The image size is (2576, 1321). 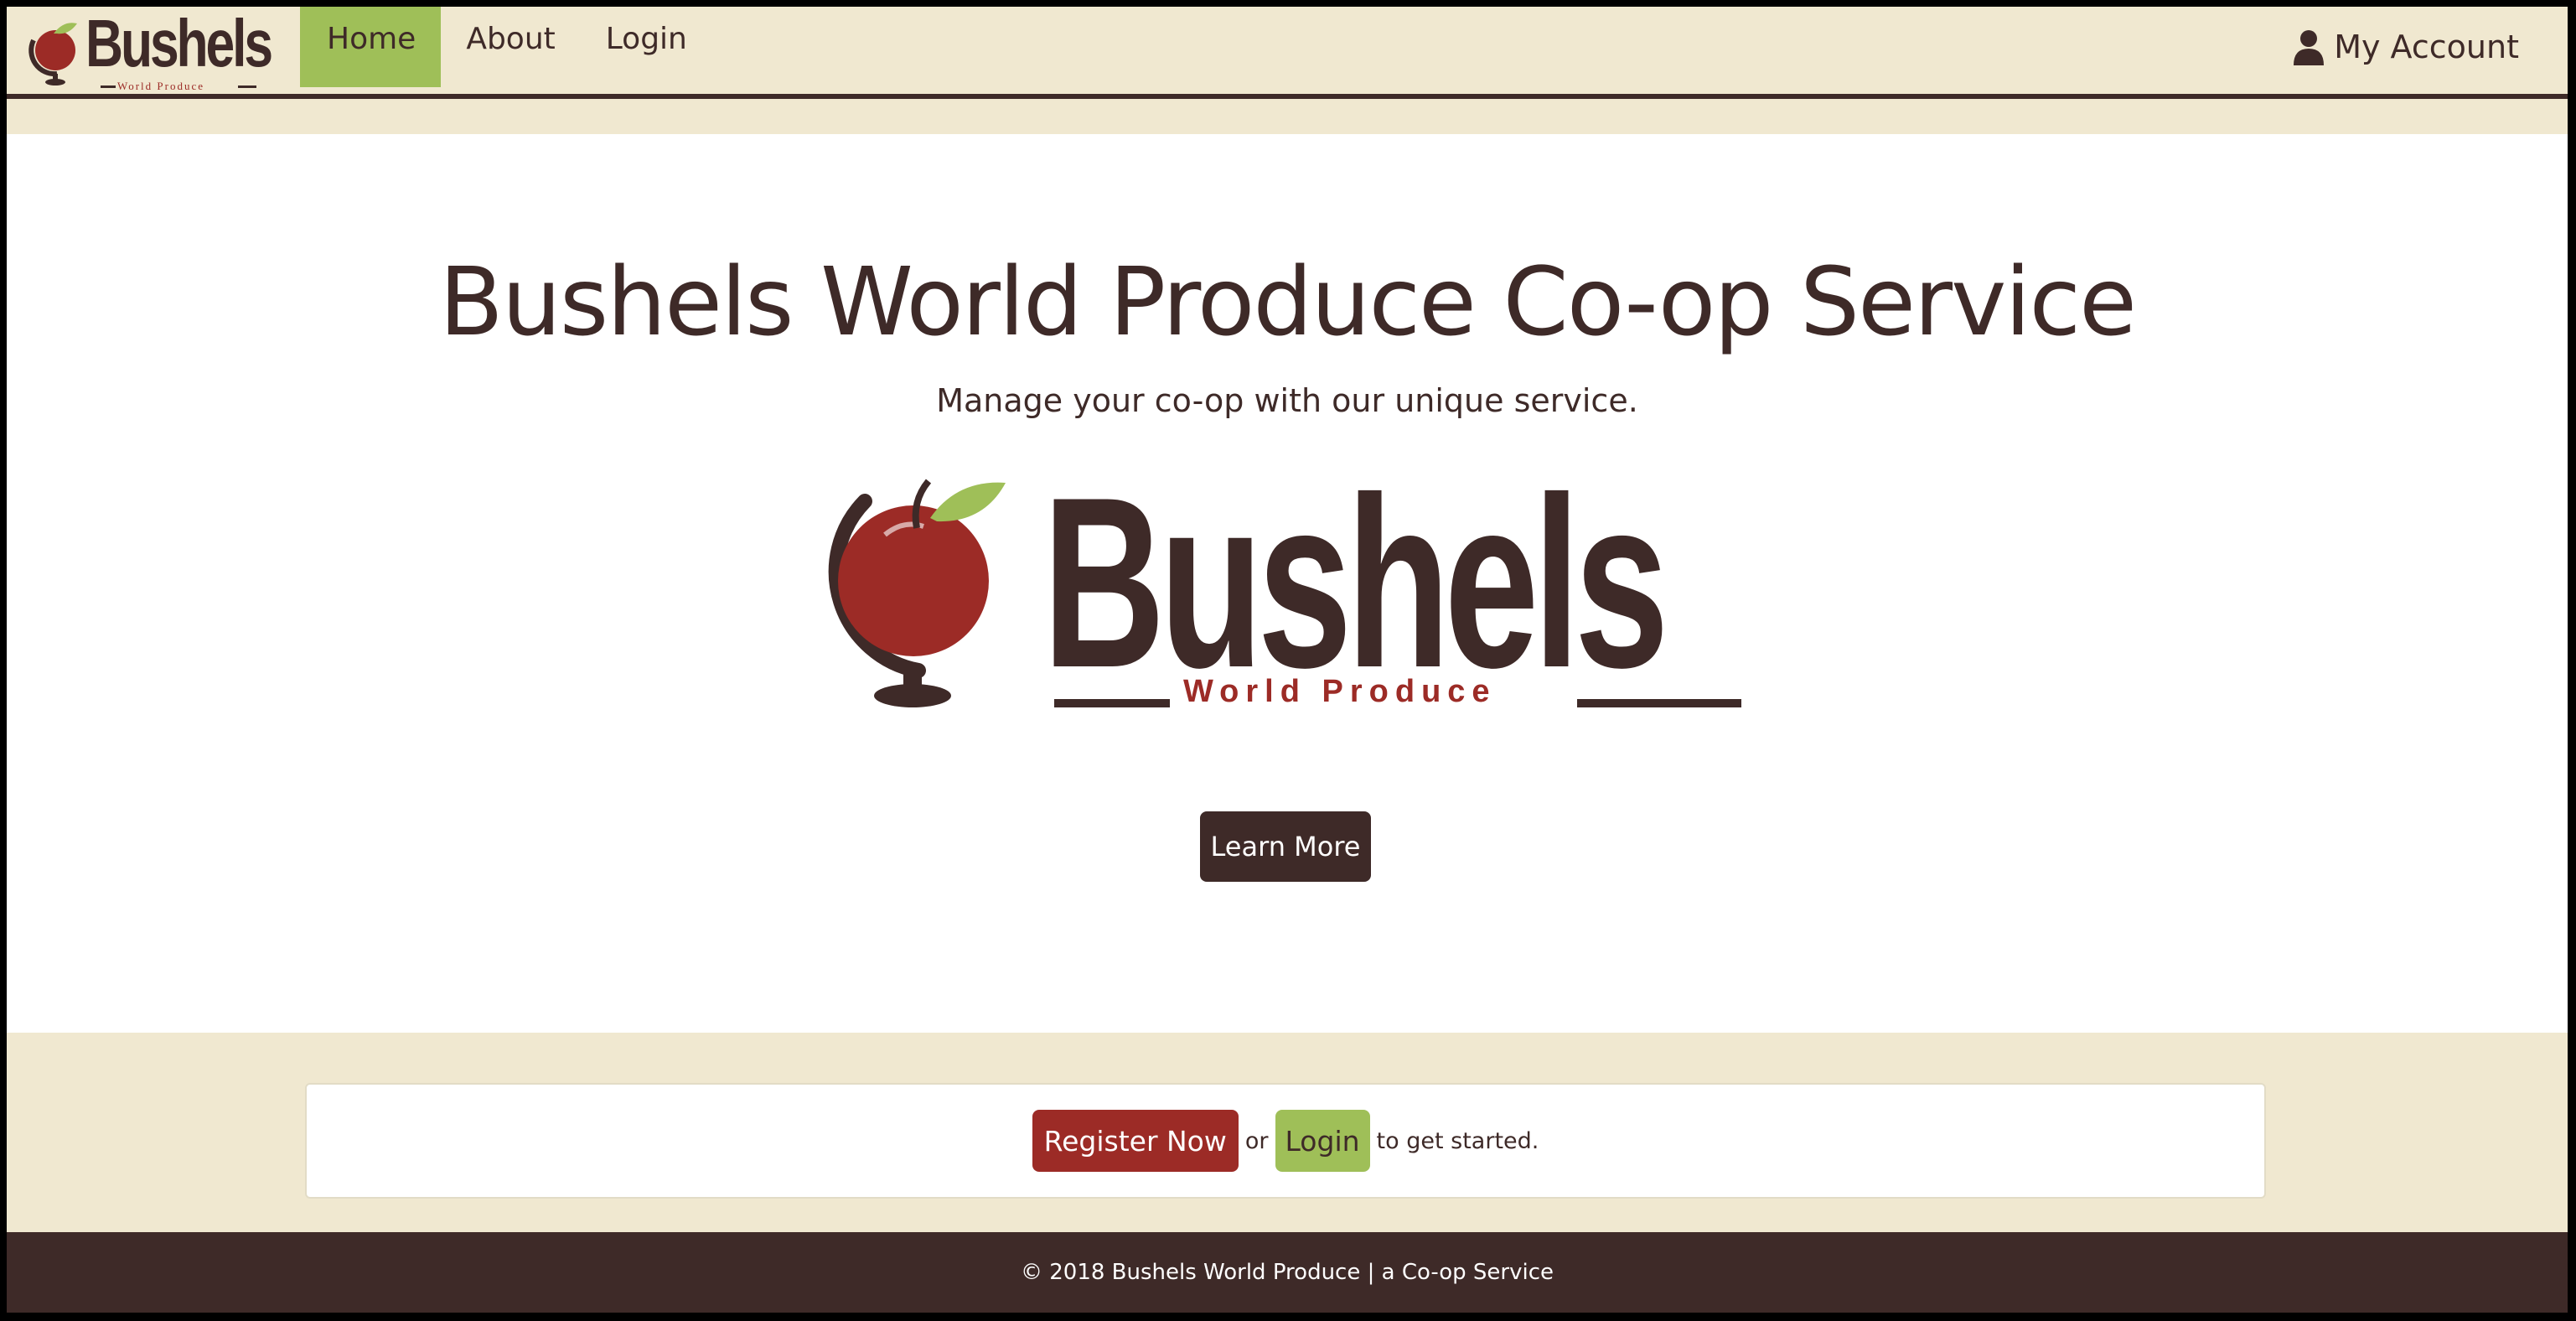 What do you see at coordinates (2426, 46) in the screenshot?
I see `my-account-label: My Account` at bounding box center [2426, 46].